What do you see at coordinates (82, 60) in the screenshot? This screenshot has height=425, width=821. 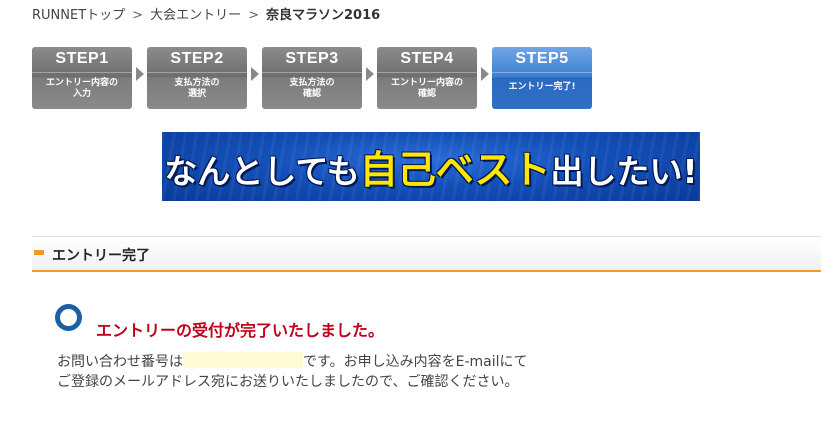 I see `step-number: STEP1` at bounding box center [82, 60].